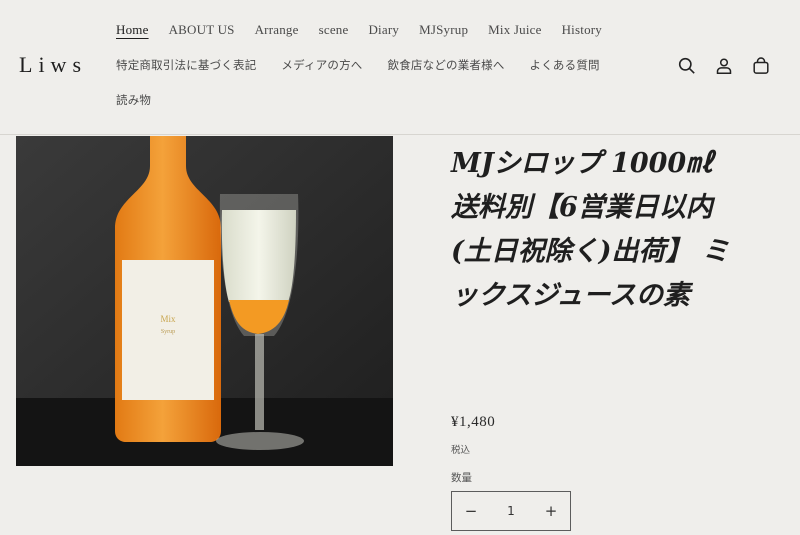 The height and width of the screenshot is (535, 800). Describe the element at coordinates (761, 66) in the screenshot. I see `cart-icon` at that location.